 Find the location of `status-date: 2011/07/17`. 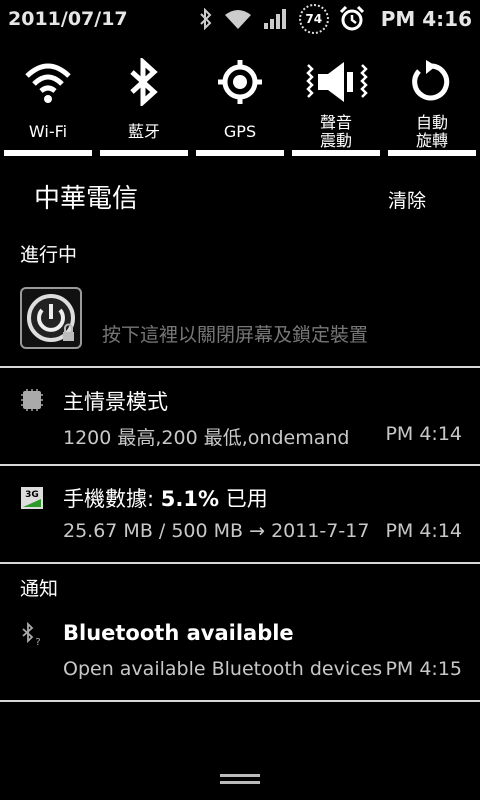

status-date: 2011/07/17 is located at coordinates (68, 19).